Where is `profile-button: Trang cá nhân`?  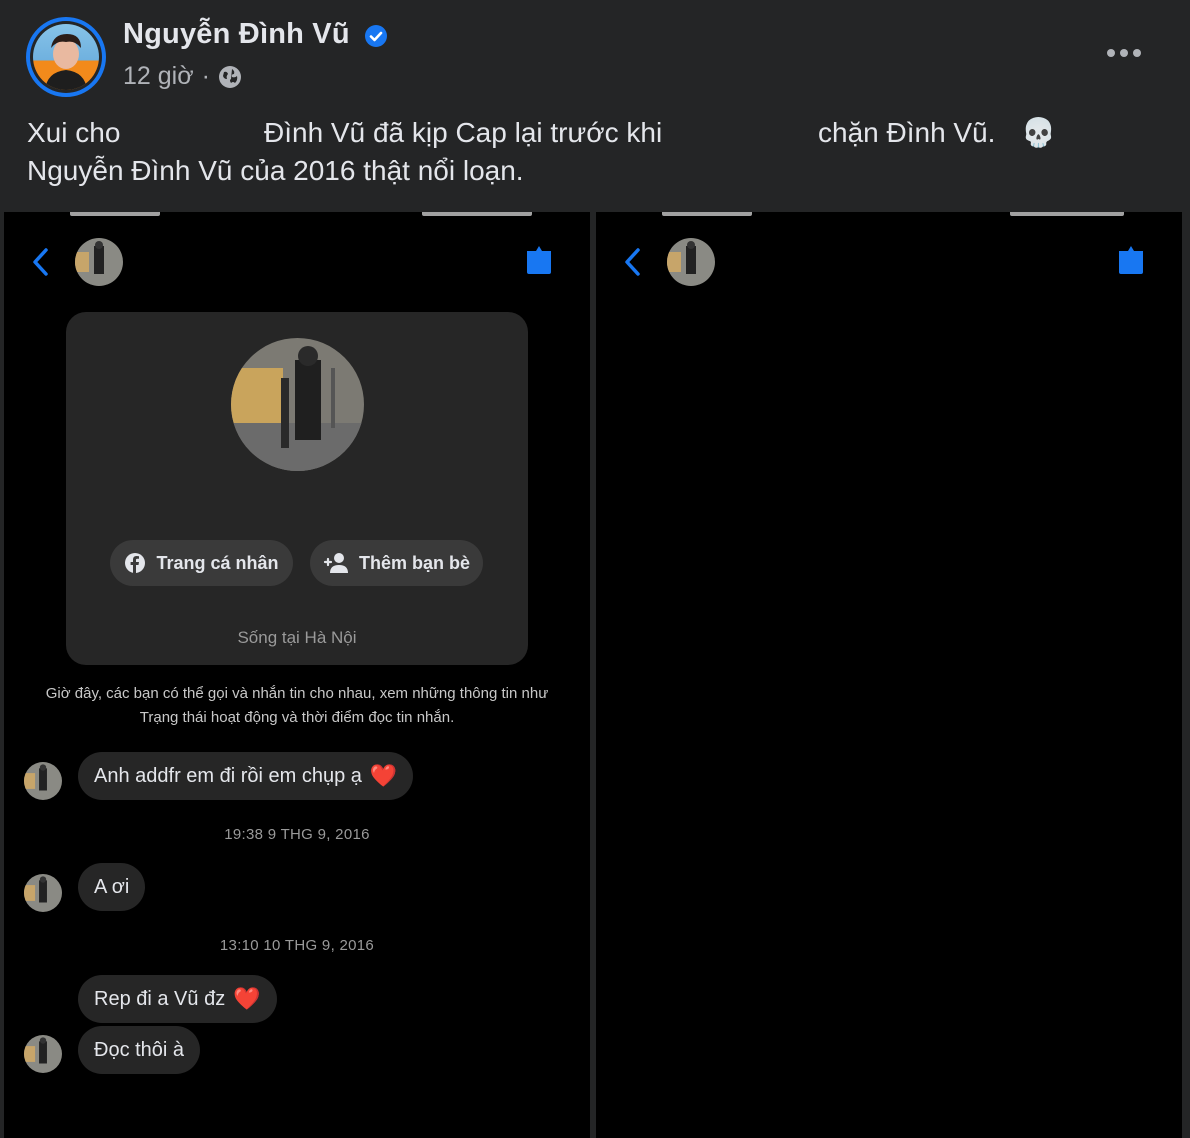
profile-button: Trang cá nhân is located at coordinates (201, 563).